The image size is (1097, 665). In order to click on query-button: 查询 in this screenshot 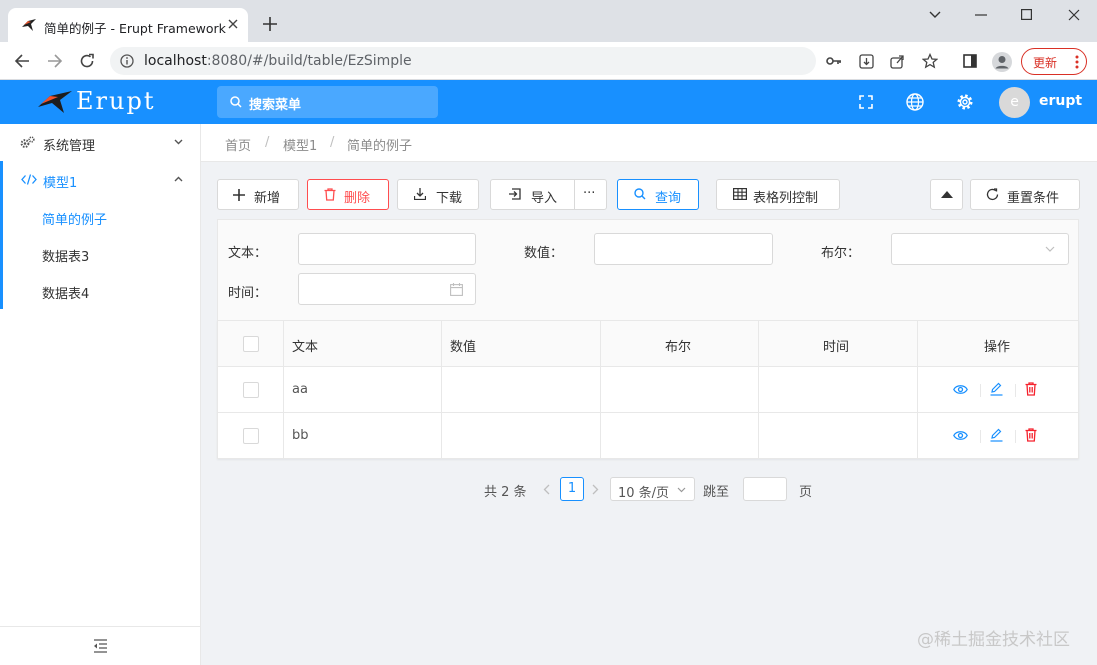, I will do `click(658, 194)`.